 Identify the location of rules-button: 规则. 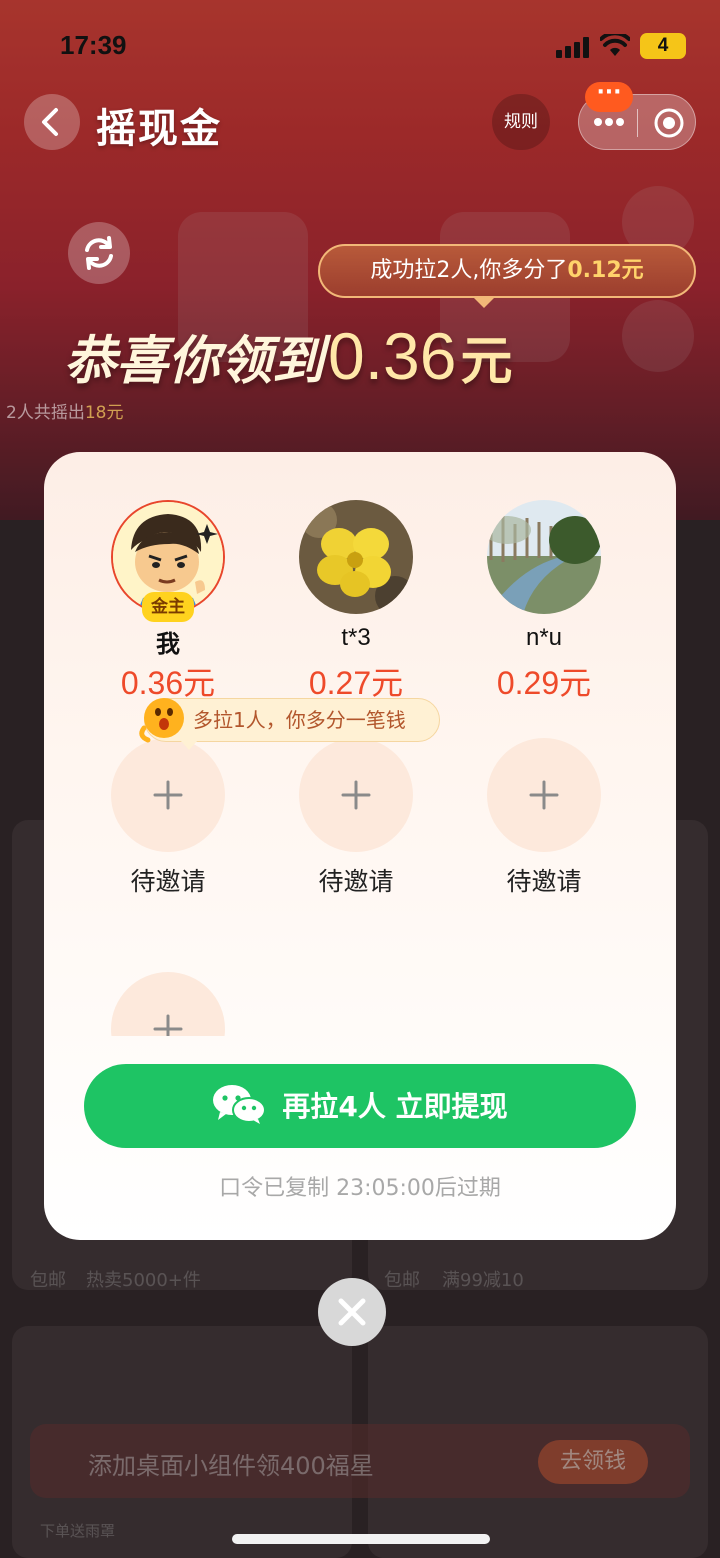
(521, 122).